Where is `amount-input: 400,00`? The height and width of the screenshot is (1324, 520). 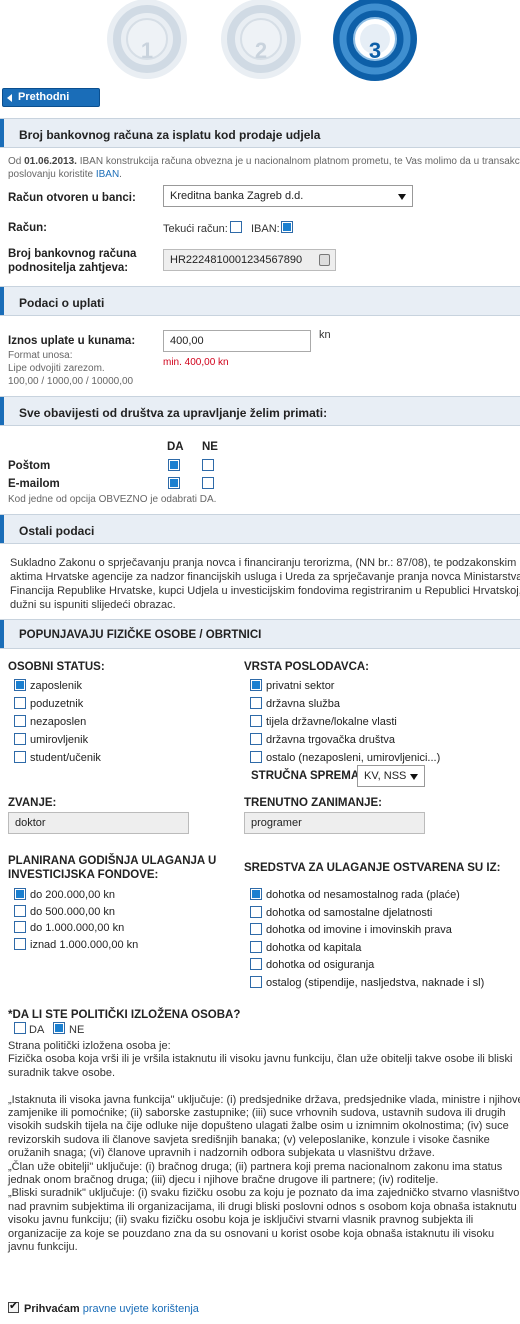 amount-input: 400,00 is located at coordinates (237, 341).